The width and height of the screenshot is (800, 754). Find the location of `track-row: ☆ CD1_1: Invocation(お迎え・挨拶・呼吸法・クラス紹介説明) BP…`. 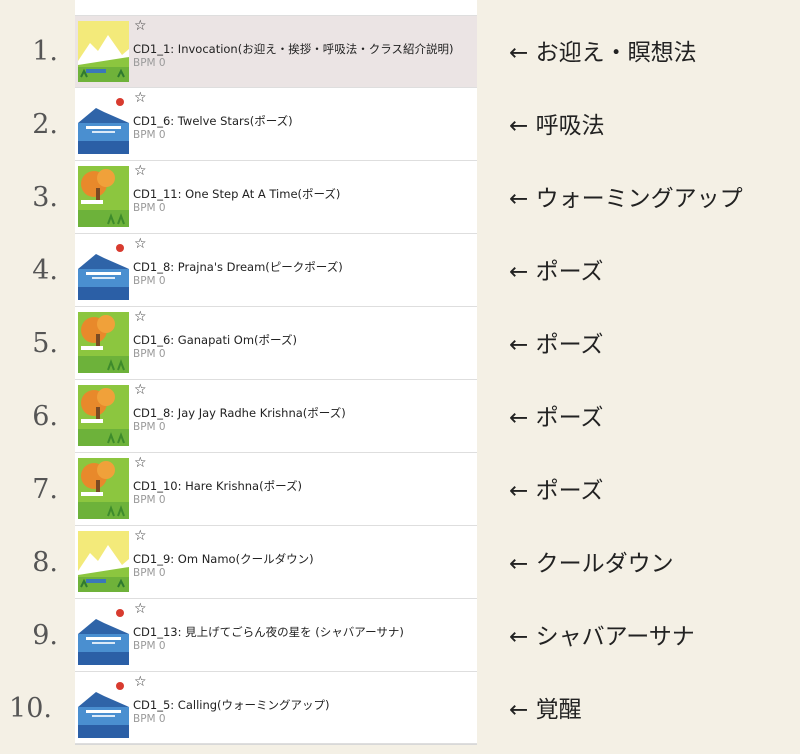

track-row: ☆ CD1_1: Invocation(お迎え・挨拶・呼吸法・クラス紹介説明) BP… is located at coordinates (276, 51).